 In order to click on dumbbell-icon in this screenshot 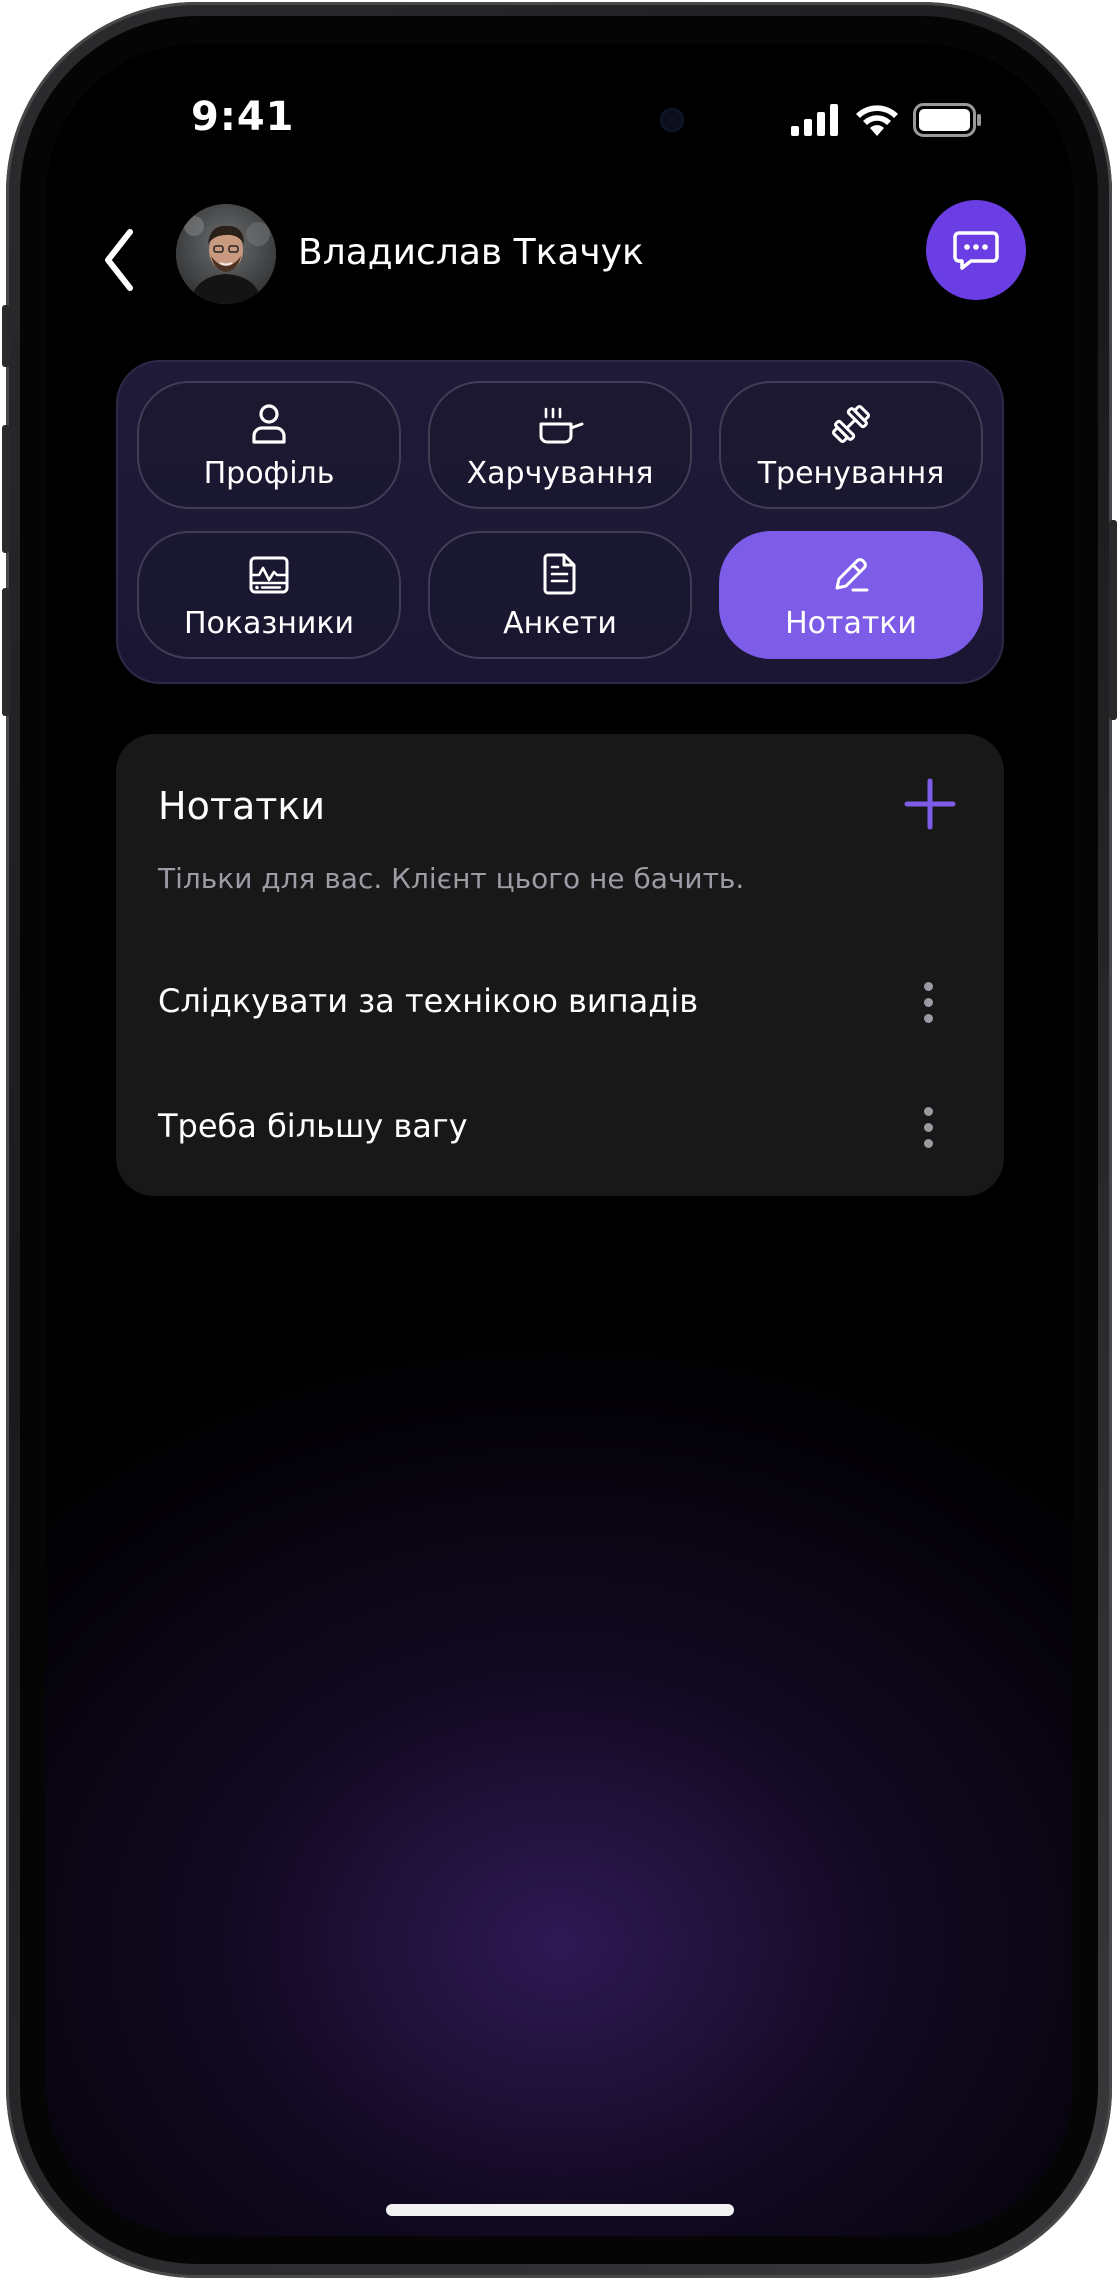, I will do `click(851, 423)`.